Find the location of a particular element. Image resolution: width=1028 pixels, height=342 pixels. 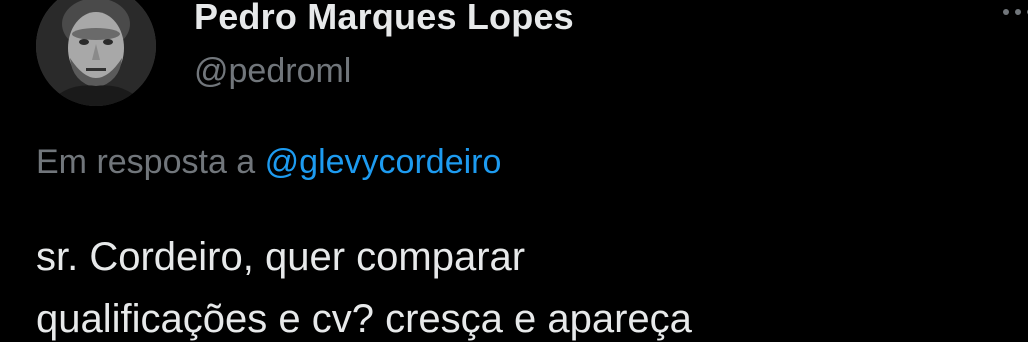

author-avatar is located at coordinates (96, 53).